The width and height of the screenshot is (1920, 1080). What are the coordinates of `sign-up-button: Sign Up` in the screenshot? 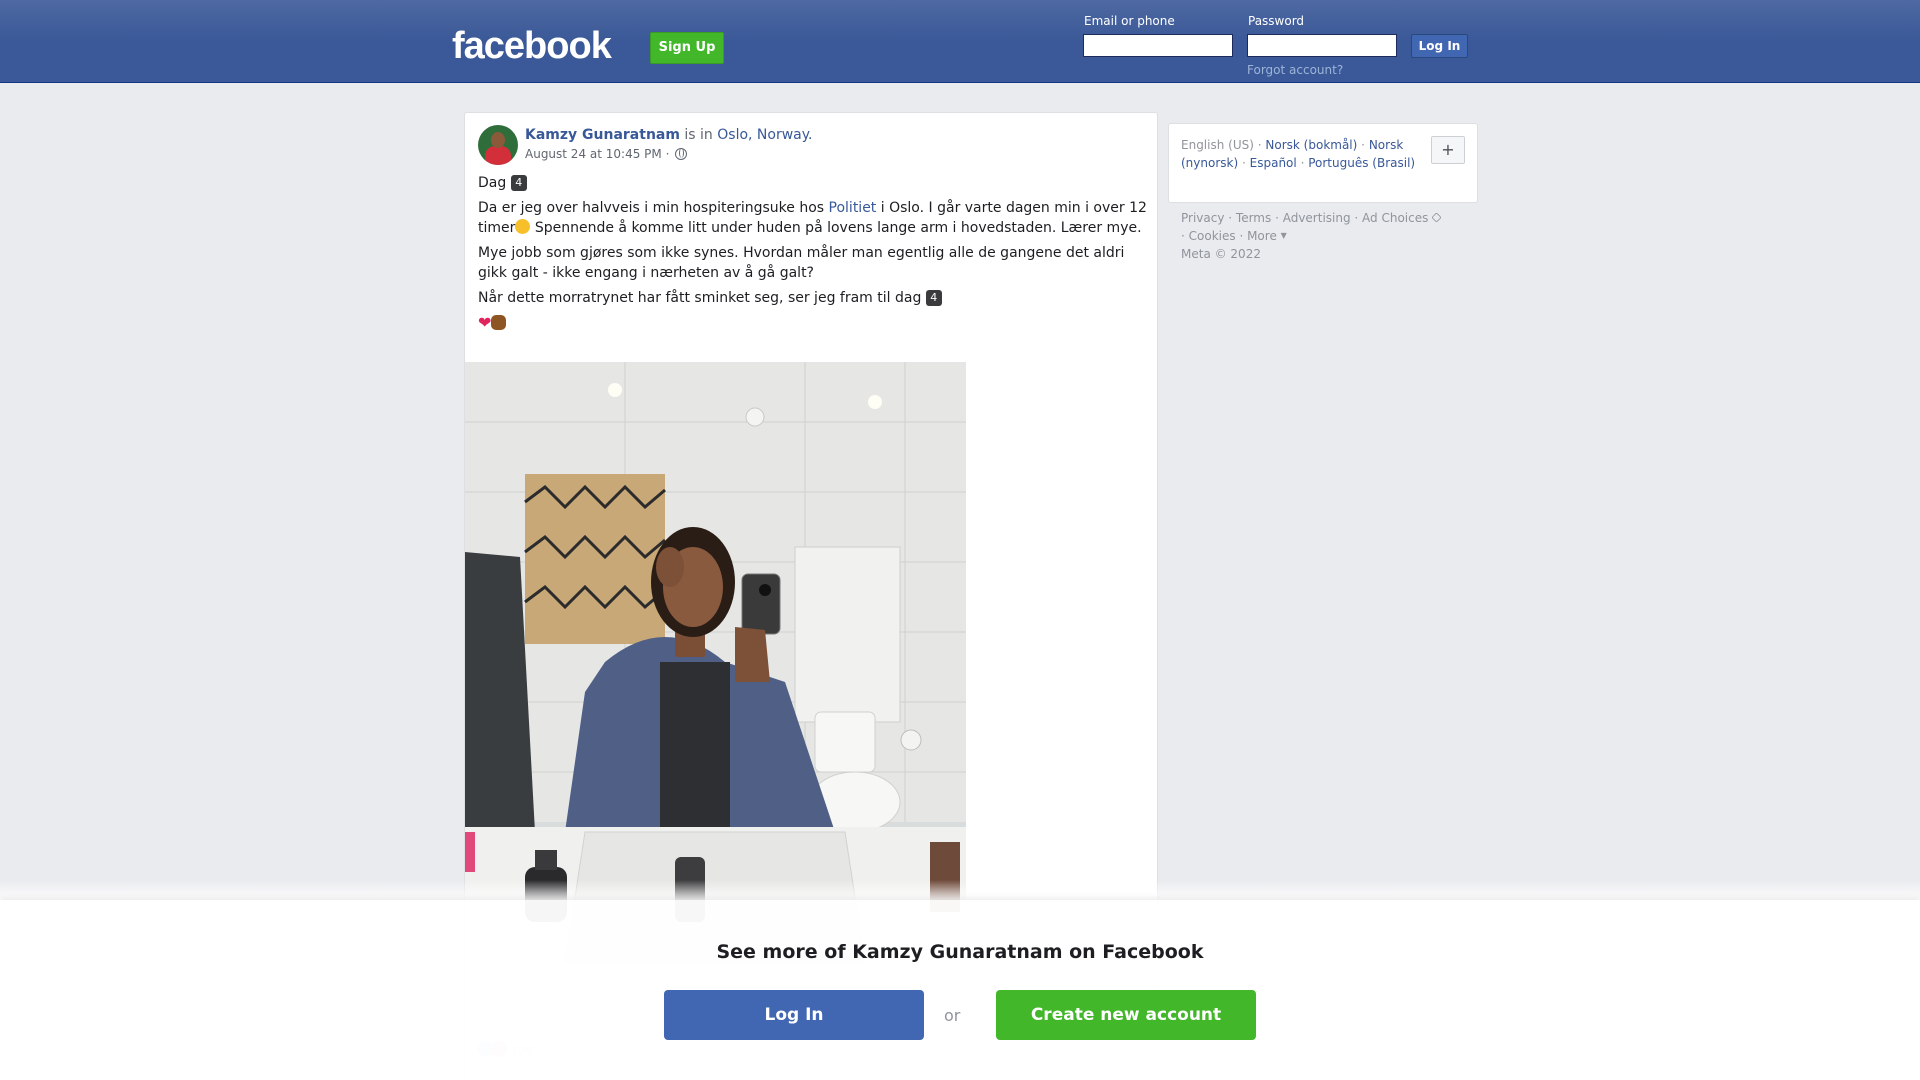 It's located at (687, 48).